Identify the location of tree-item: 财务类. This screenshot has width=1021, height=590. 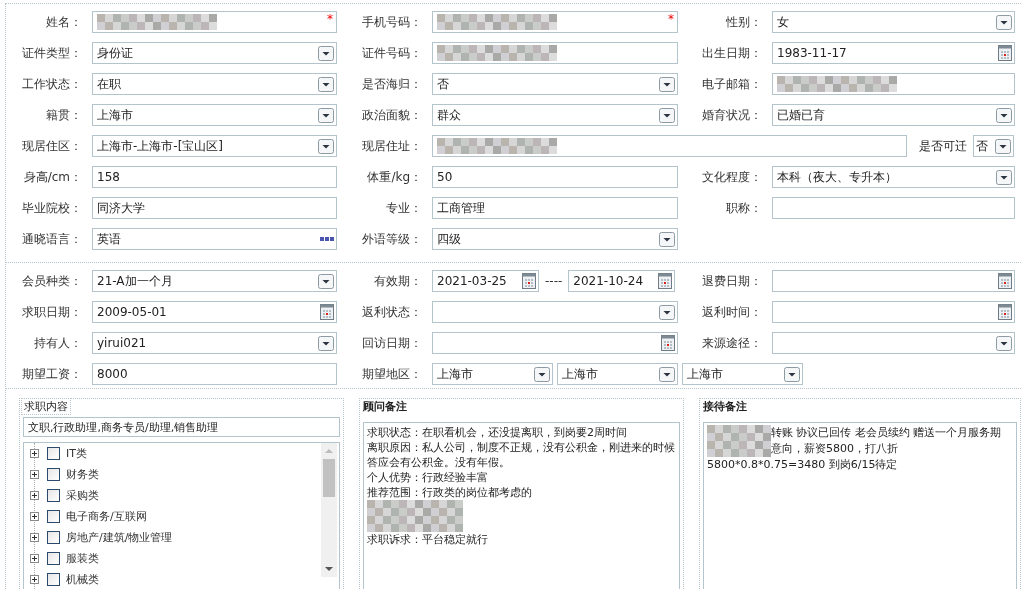
(82, 474).